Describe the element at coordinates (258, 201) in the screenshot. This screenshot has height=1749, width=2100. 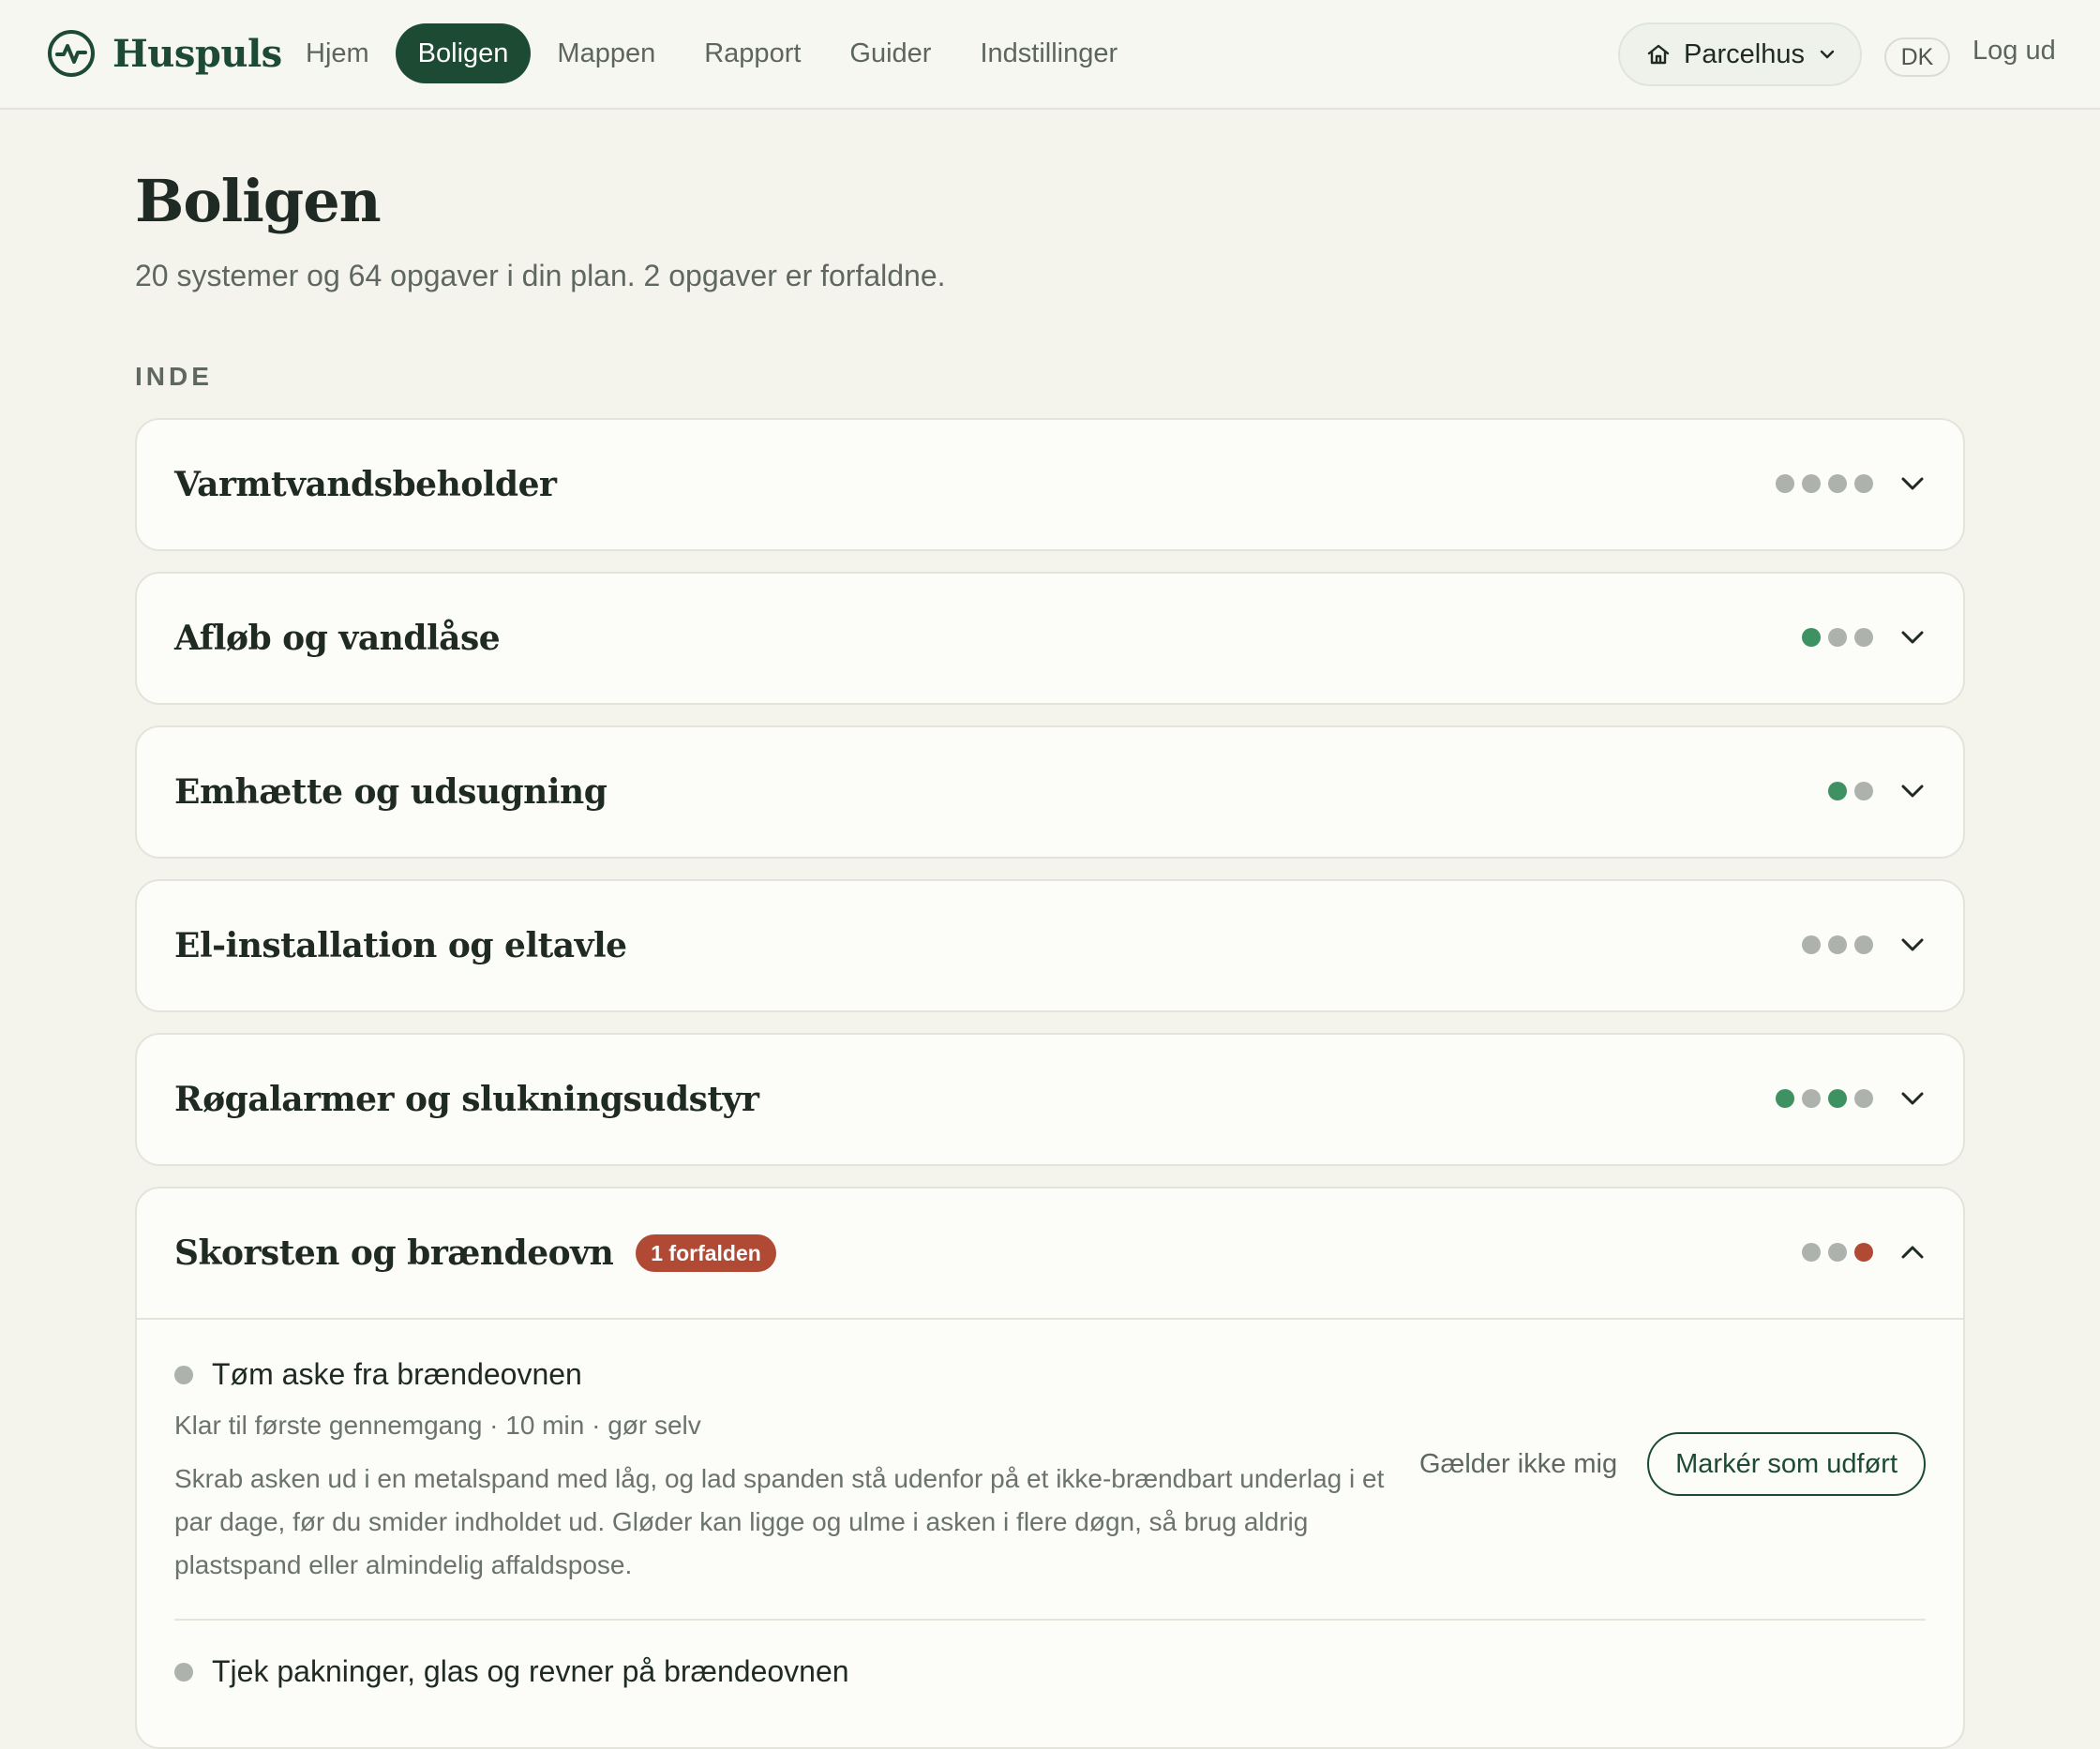
I see `page-title: Boligen` at that location.